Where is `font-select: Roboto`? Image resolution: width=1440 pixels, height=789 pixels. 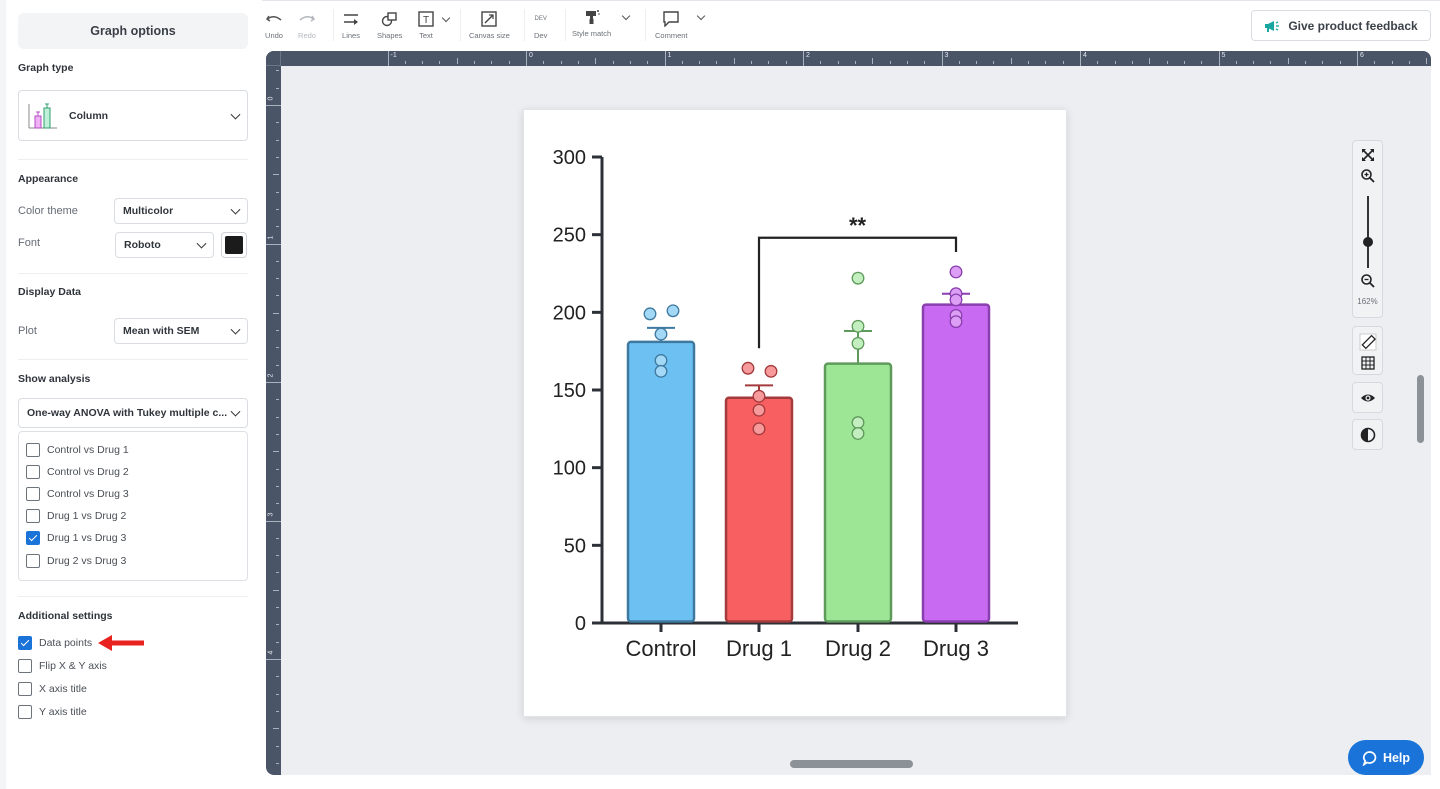 font-select: Roboto is located at coordinates (164, 245).